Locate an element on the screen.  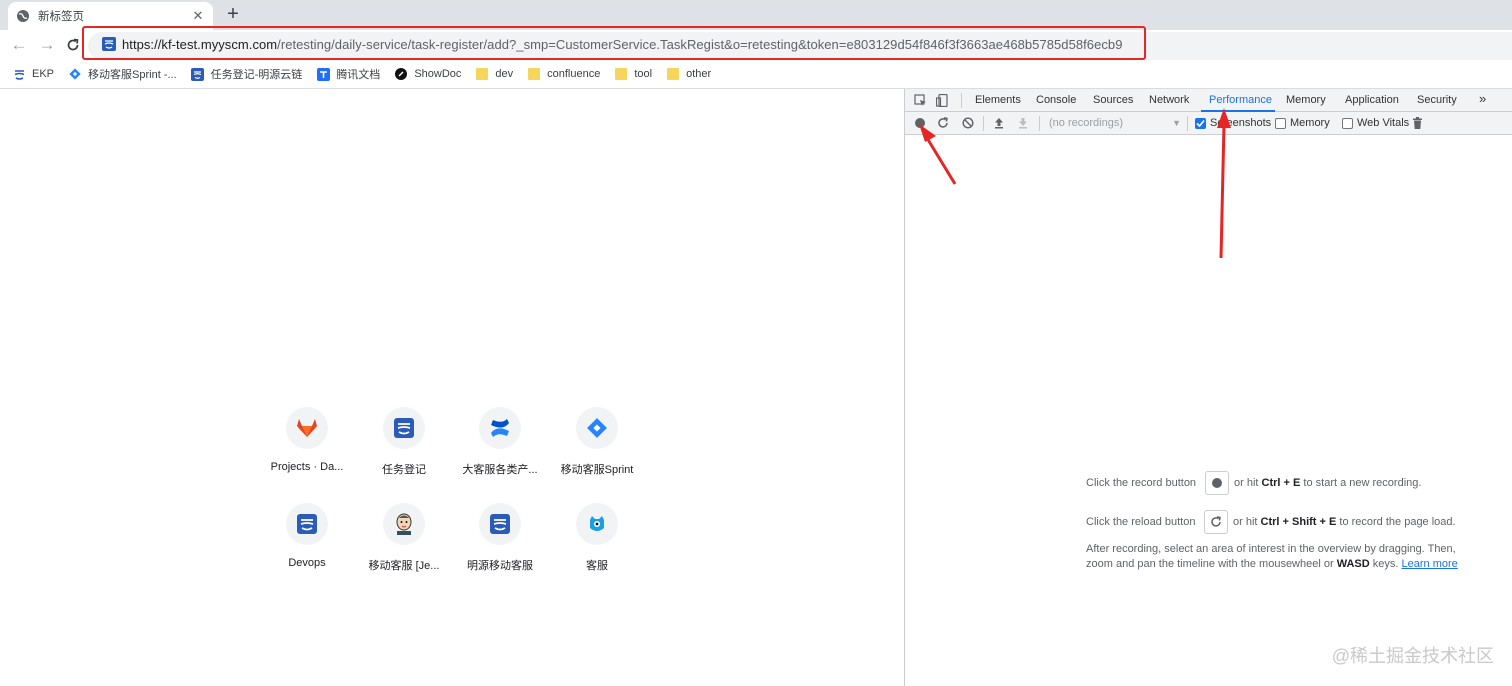
tab-elements: Elements is located at coordinates (998, 100).